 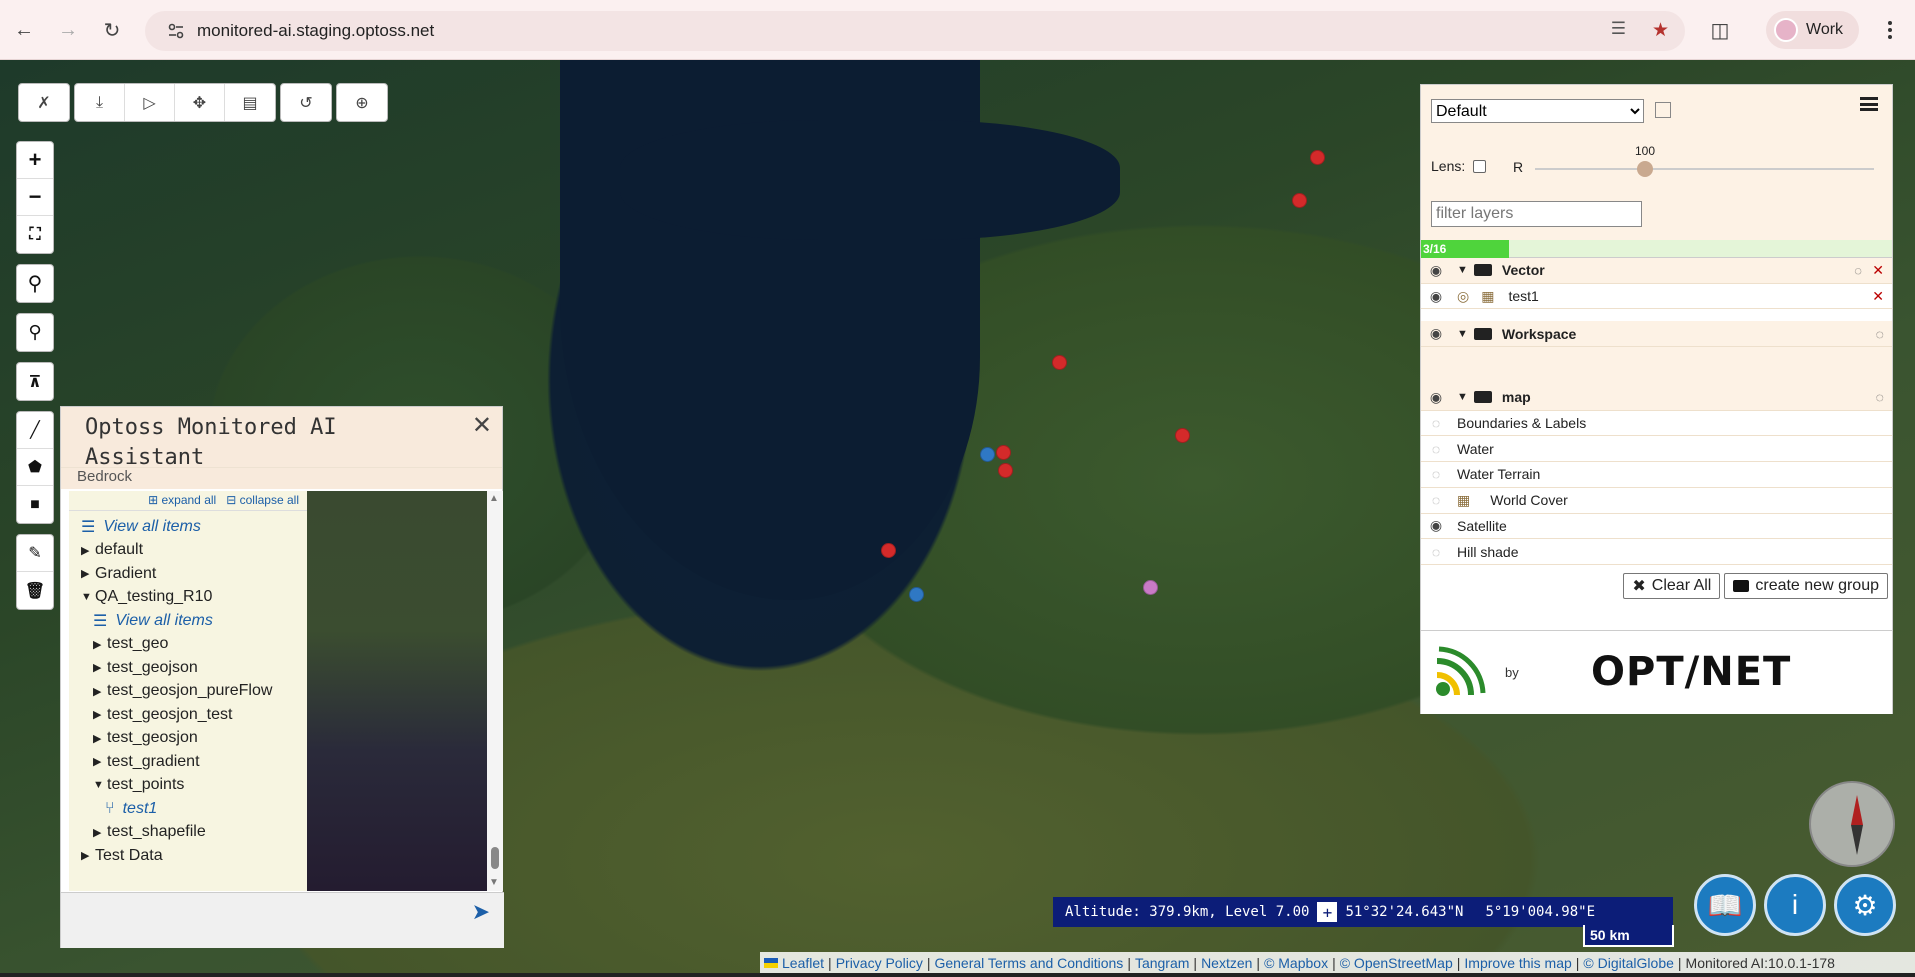 I want to click on reload-icon: ↻, so click(x=112, y=30).